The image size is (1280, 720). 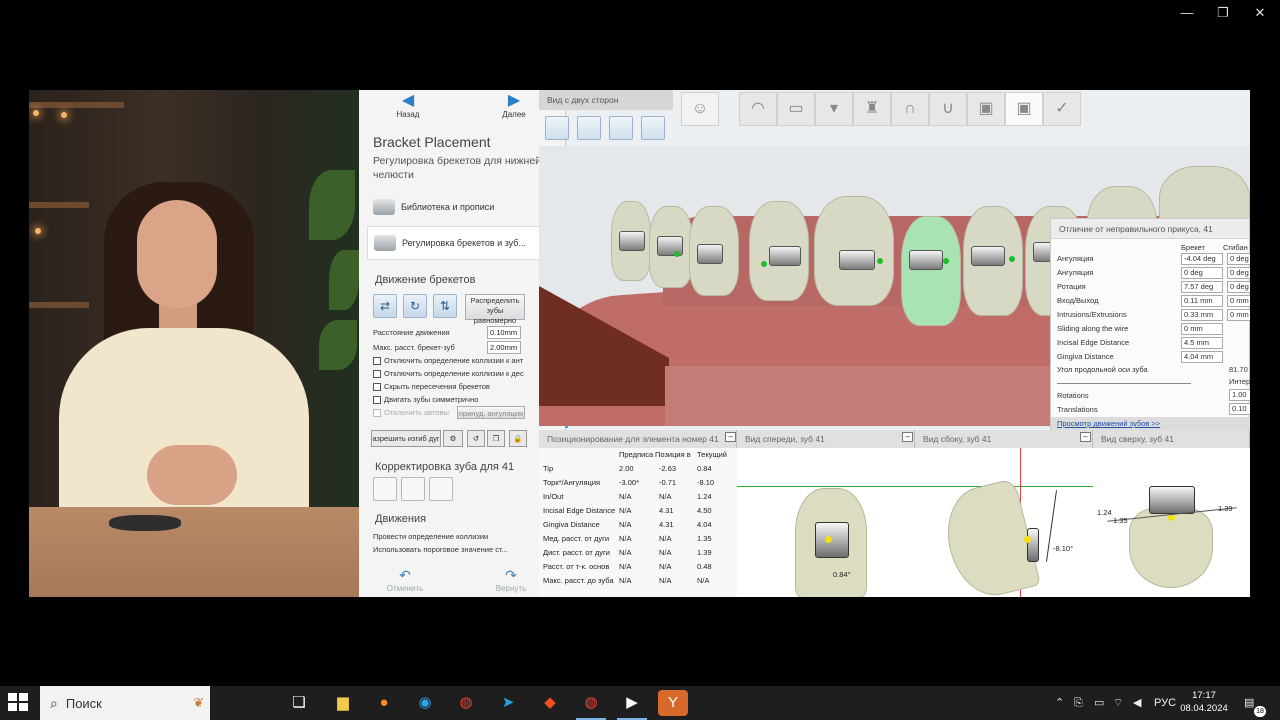 What do you see at coordinates (1249, 703) in the screenshot?
I see `notifications-icon: ▤` at bounding box center [1249, 703].